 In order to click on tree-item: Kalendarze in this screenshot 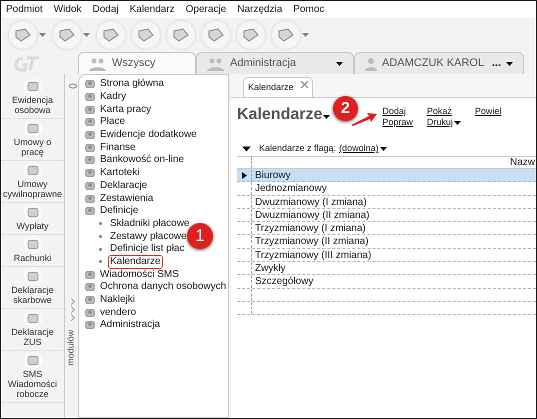, I will do `click(135, 262)`.